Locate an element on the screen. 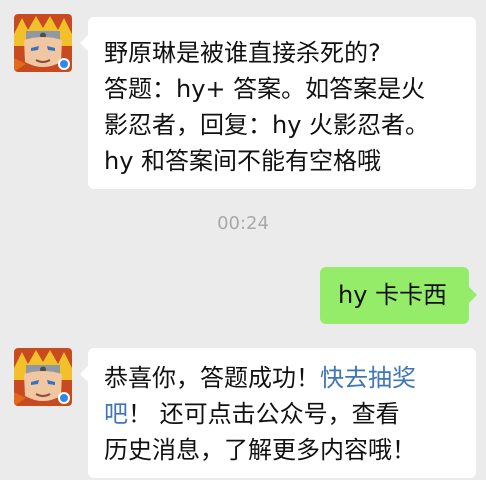 Image resolution: width=486 pixels, height=480 pixels. message-line: 影忍者，回复：hy 火影忍者。 is located at coordinates (267, 125).